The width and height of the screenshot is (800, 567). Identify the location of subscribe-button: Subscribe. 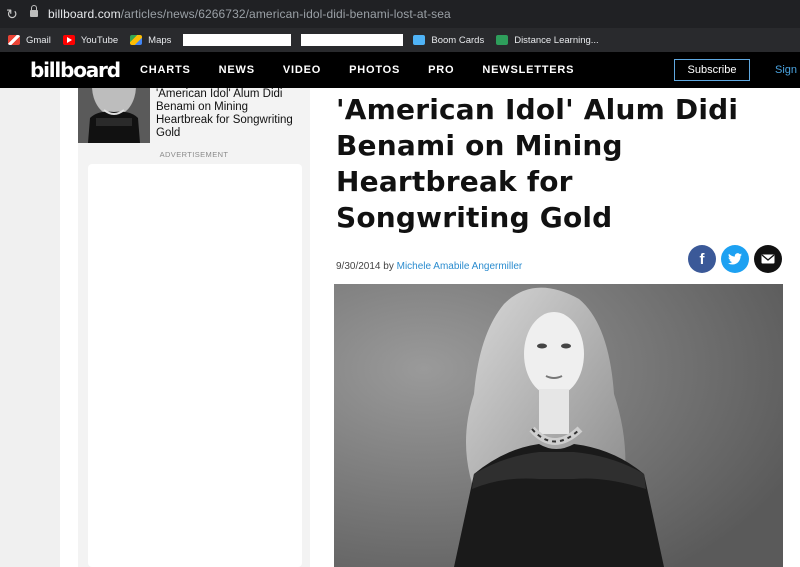
(712, 70).